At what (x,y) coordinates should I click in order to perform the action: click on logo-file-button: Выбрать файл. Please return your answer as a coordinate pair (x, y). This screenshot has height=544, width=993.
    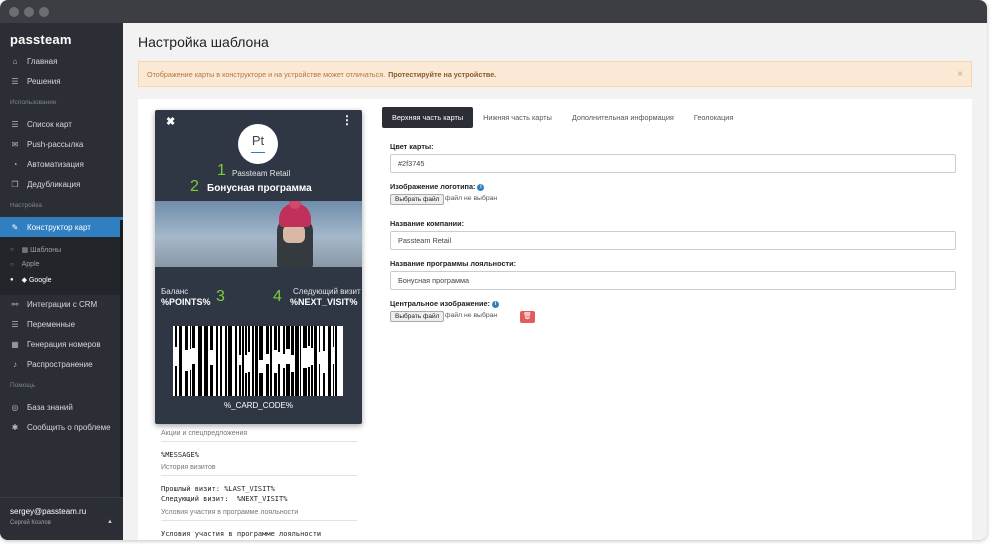
    Looking at the image, I should click on (417, 199).